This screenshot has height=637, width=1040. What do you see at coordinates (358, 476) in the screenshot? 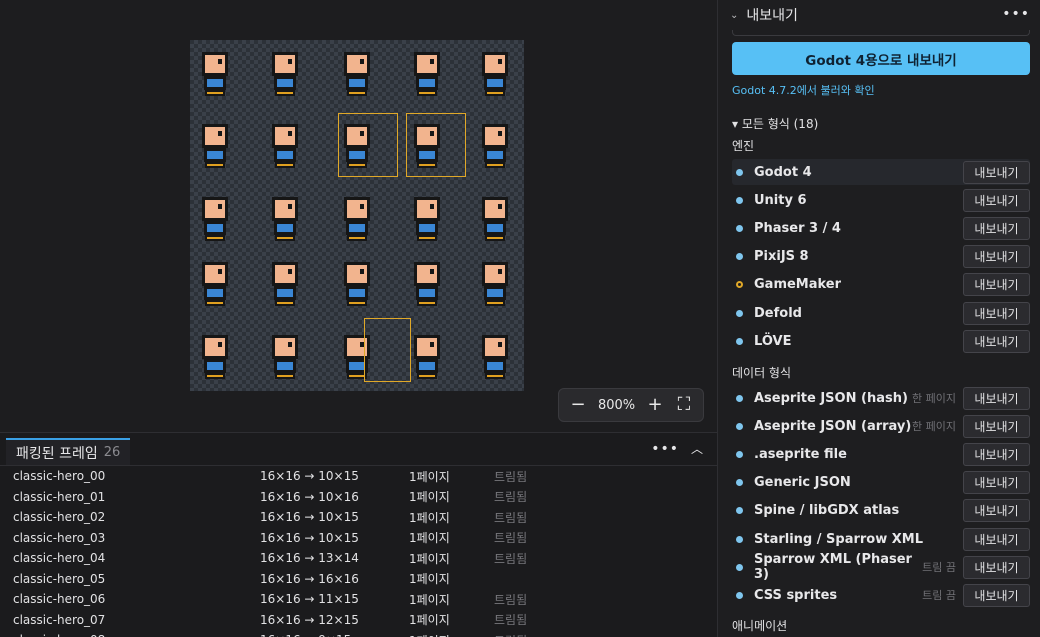
I see `table-row: classic-hero_00 16×16 → 10×15 1페이지 트림됨` at bounding box center [358, 476].